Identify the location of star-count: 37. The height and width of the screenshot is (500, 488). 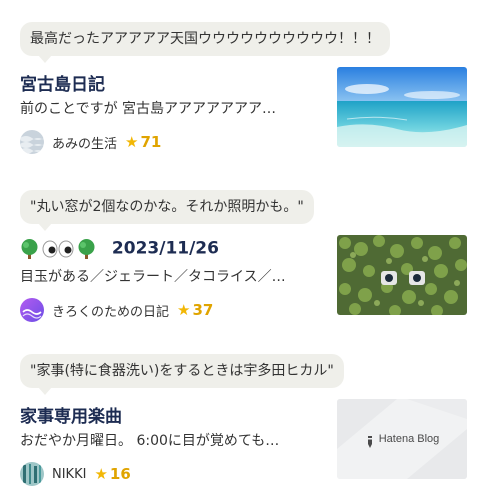
(203, 310).